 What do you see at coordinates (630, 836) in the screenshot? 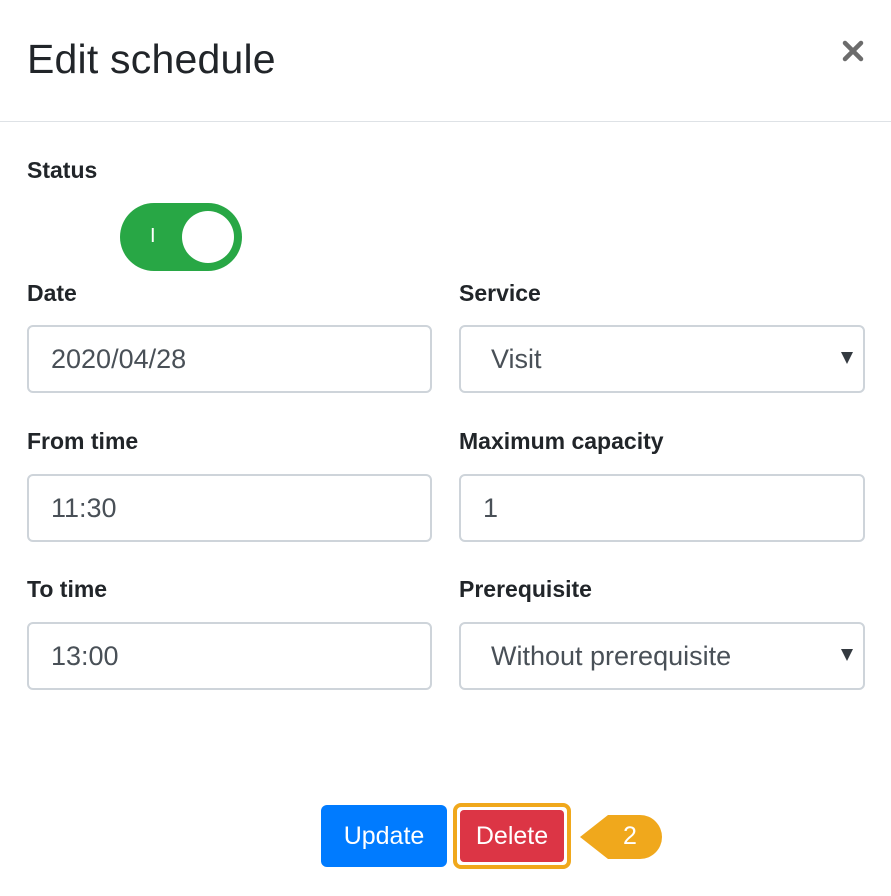
I see `step-number: 2` at bounding box center [630, 836].